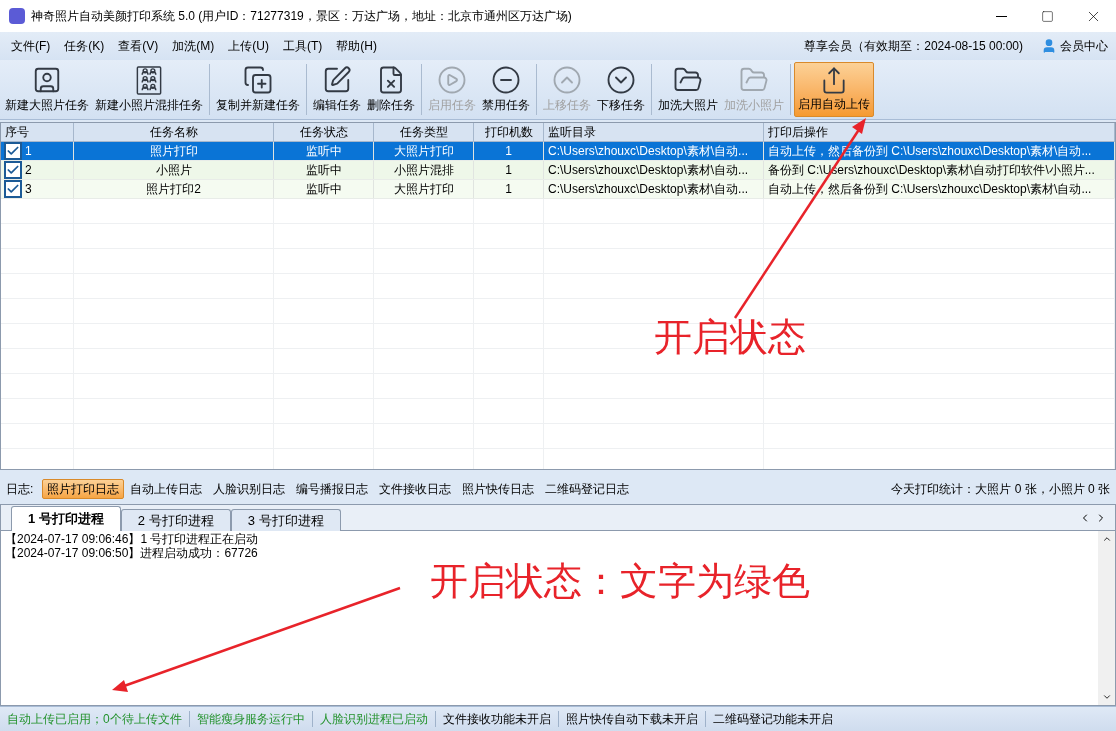 The width and height of the screenshot is (1116, 731). What do you see at coordinates (506, 80) in the screenshot?
I see `minus-circle-icon` at bounding box center [506, 80].